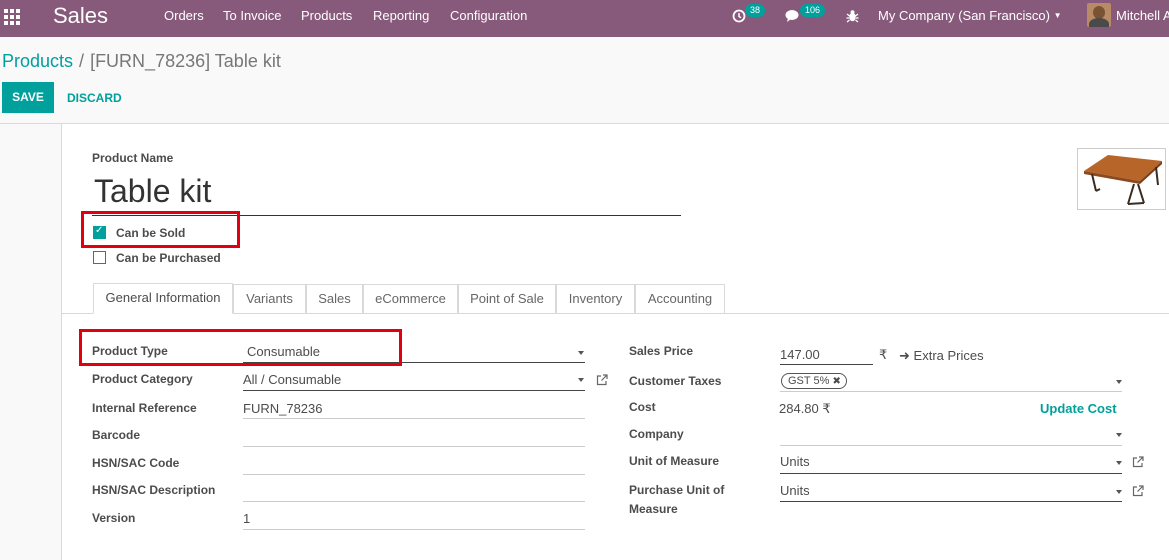 The width and height of the screenshot is (1169, 560). What do you see at coordinates (836, 381) in the screenshot?
I see `close-icon: ✖` at bounding box center [836, 381].